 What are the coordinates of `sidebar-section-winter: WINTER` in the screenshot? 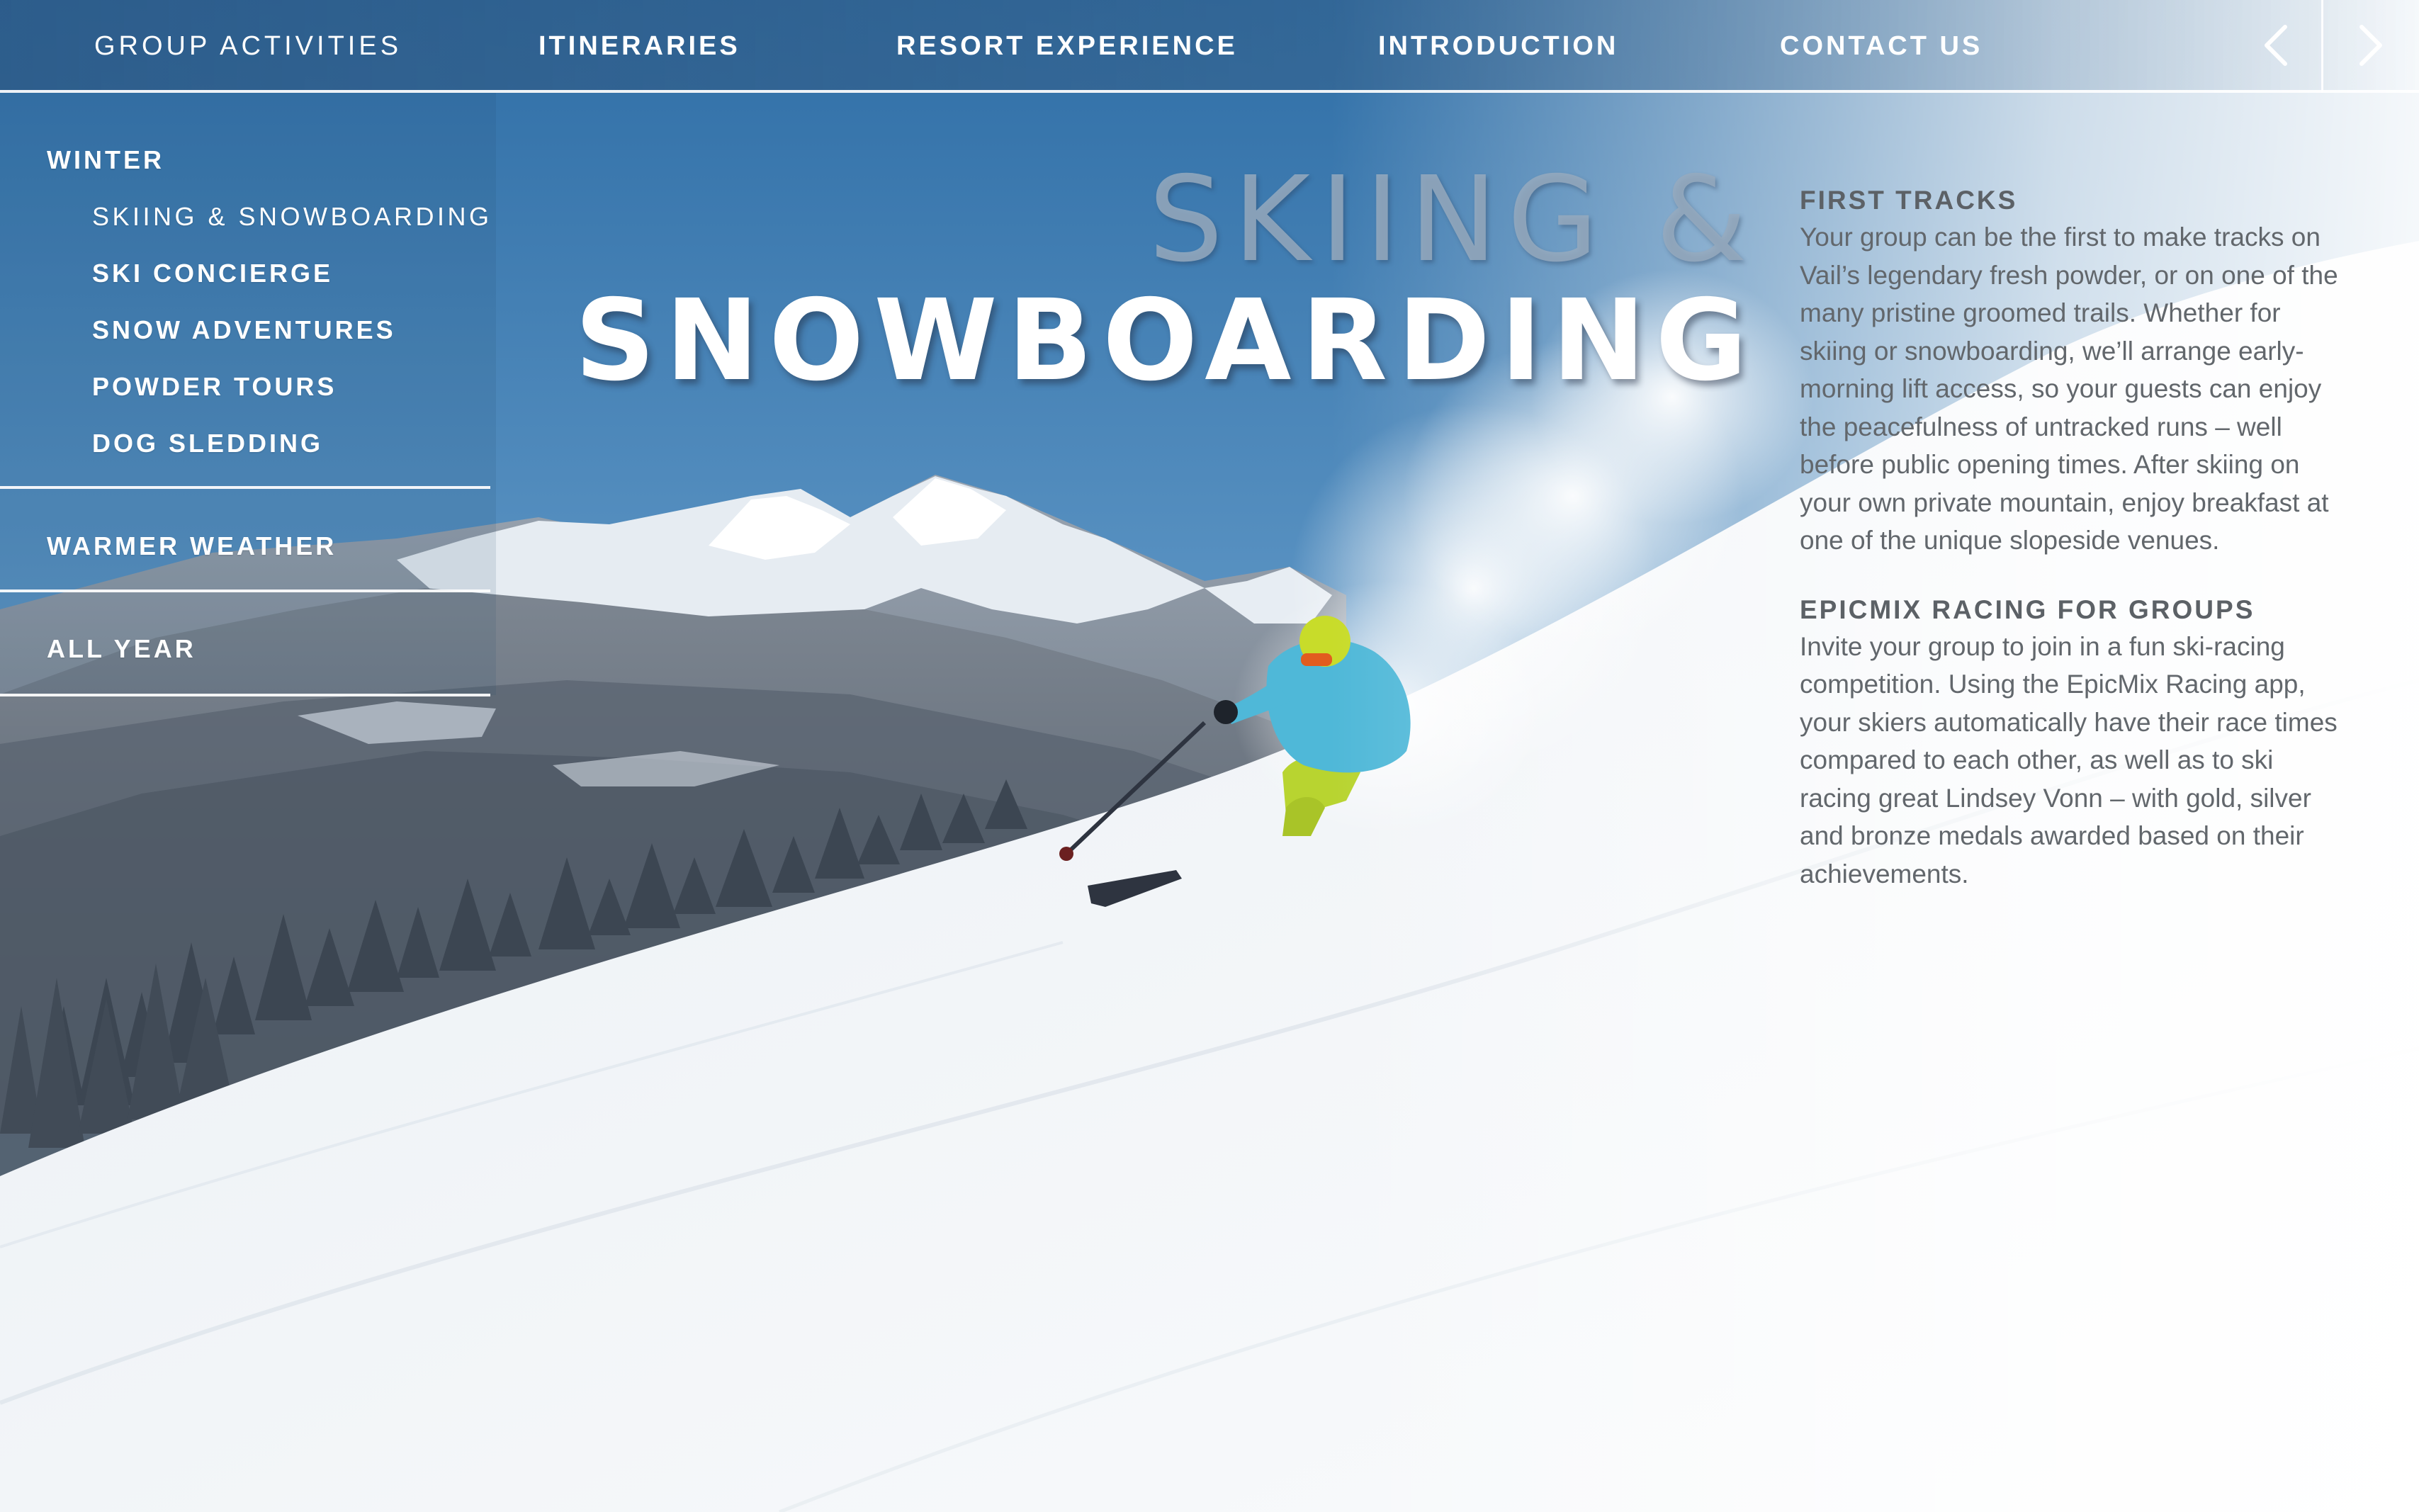 It's located at (105, 160).